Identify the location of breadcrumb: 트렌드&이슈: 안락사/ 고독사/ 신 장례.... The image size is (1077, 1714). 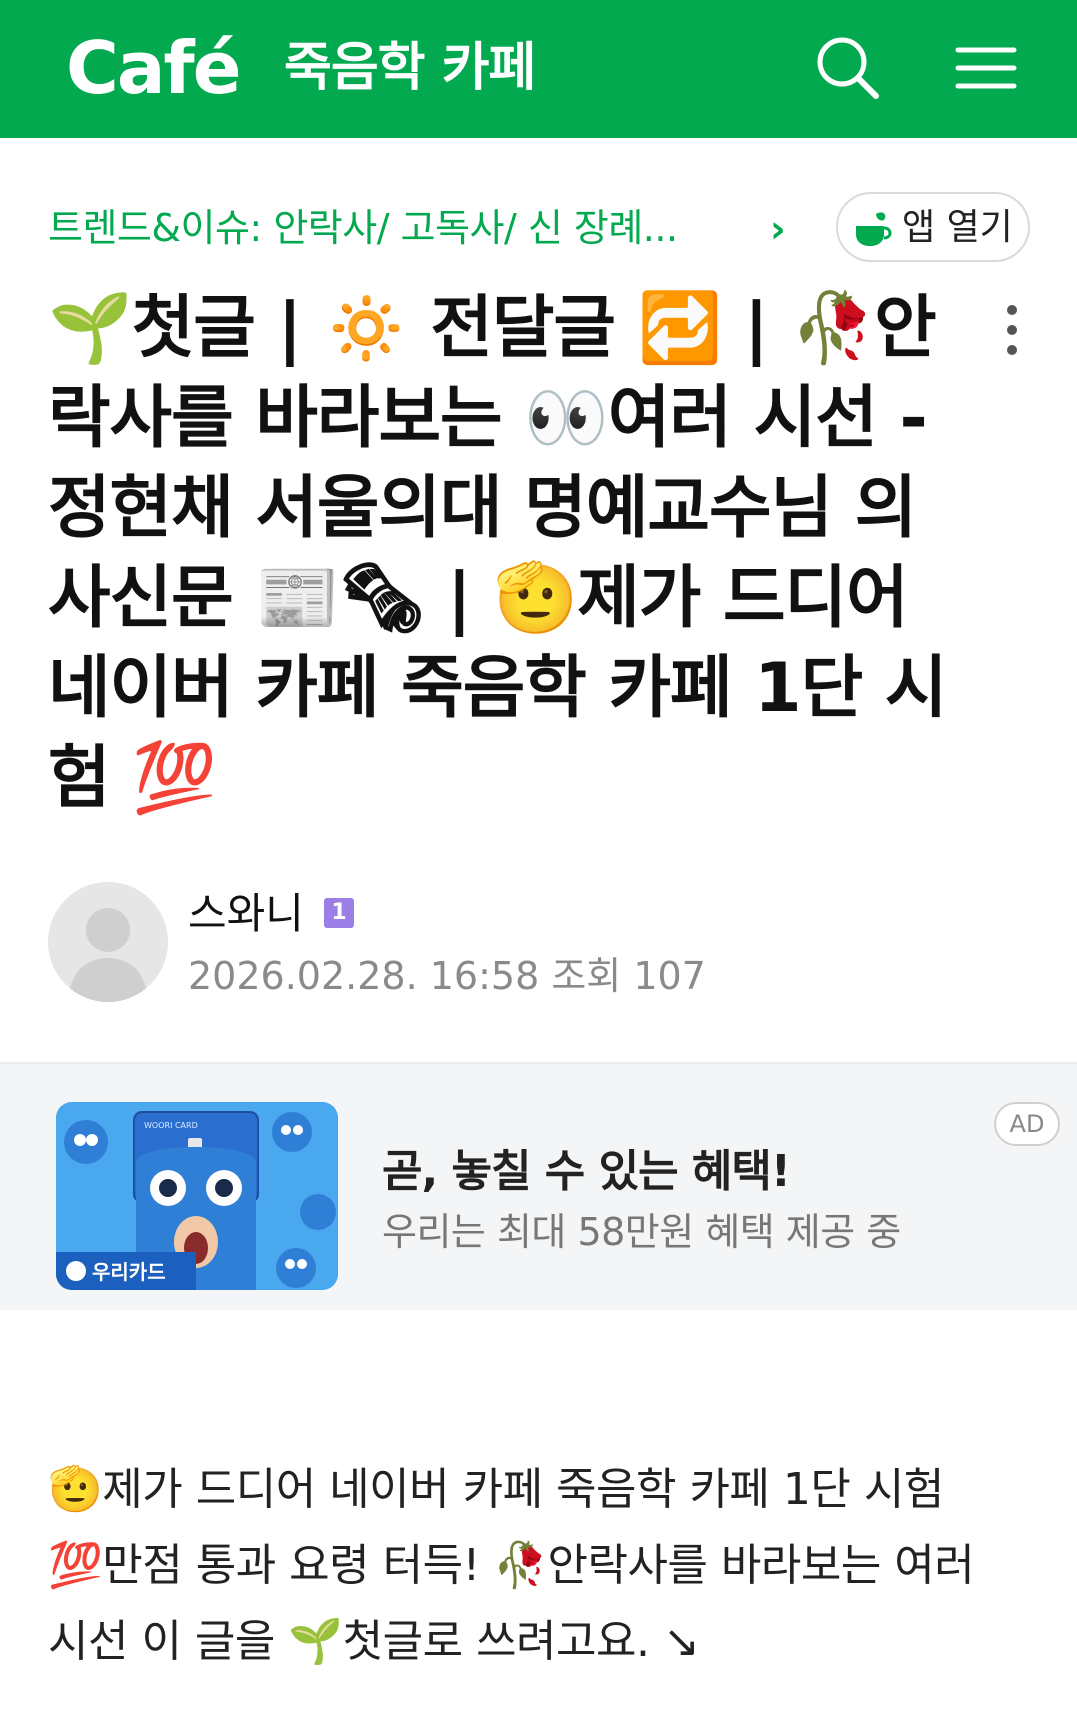
(393, 228).